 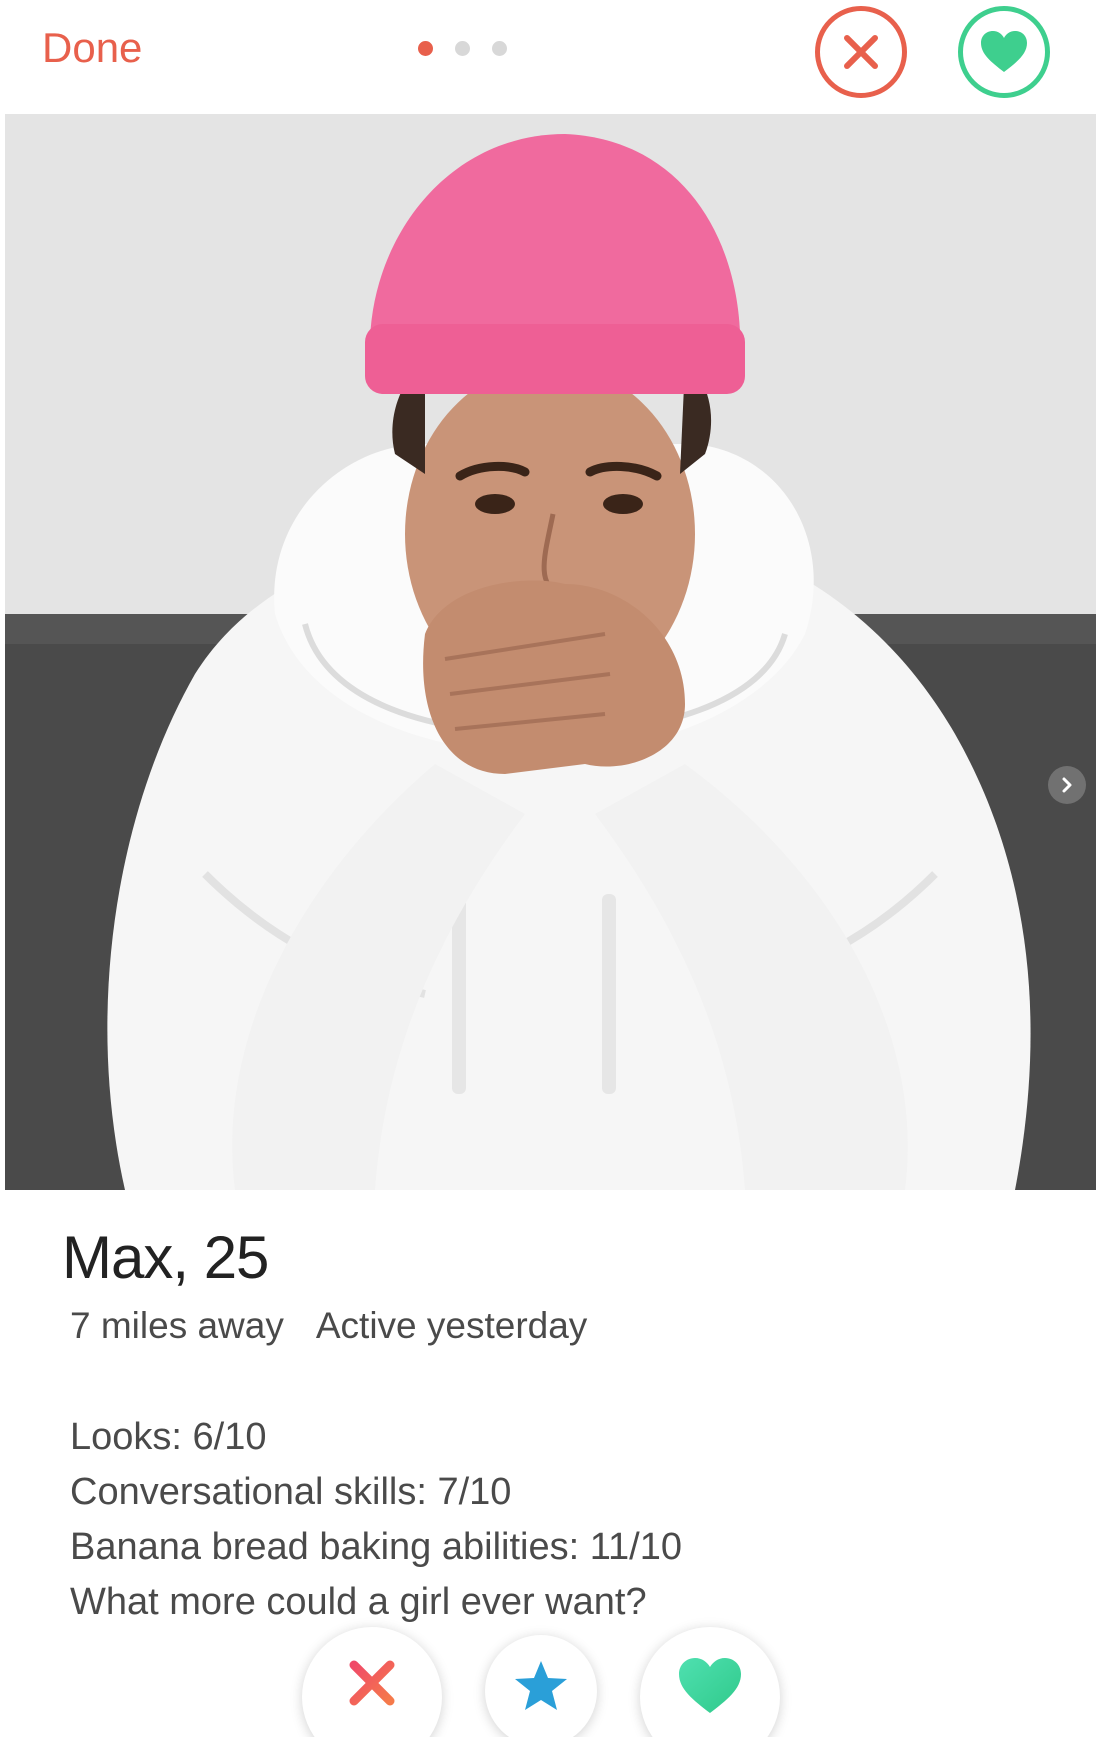 I want to click on super-like-button, so click(x=541, y=1686).